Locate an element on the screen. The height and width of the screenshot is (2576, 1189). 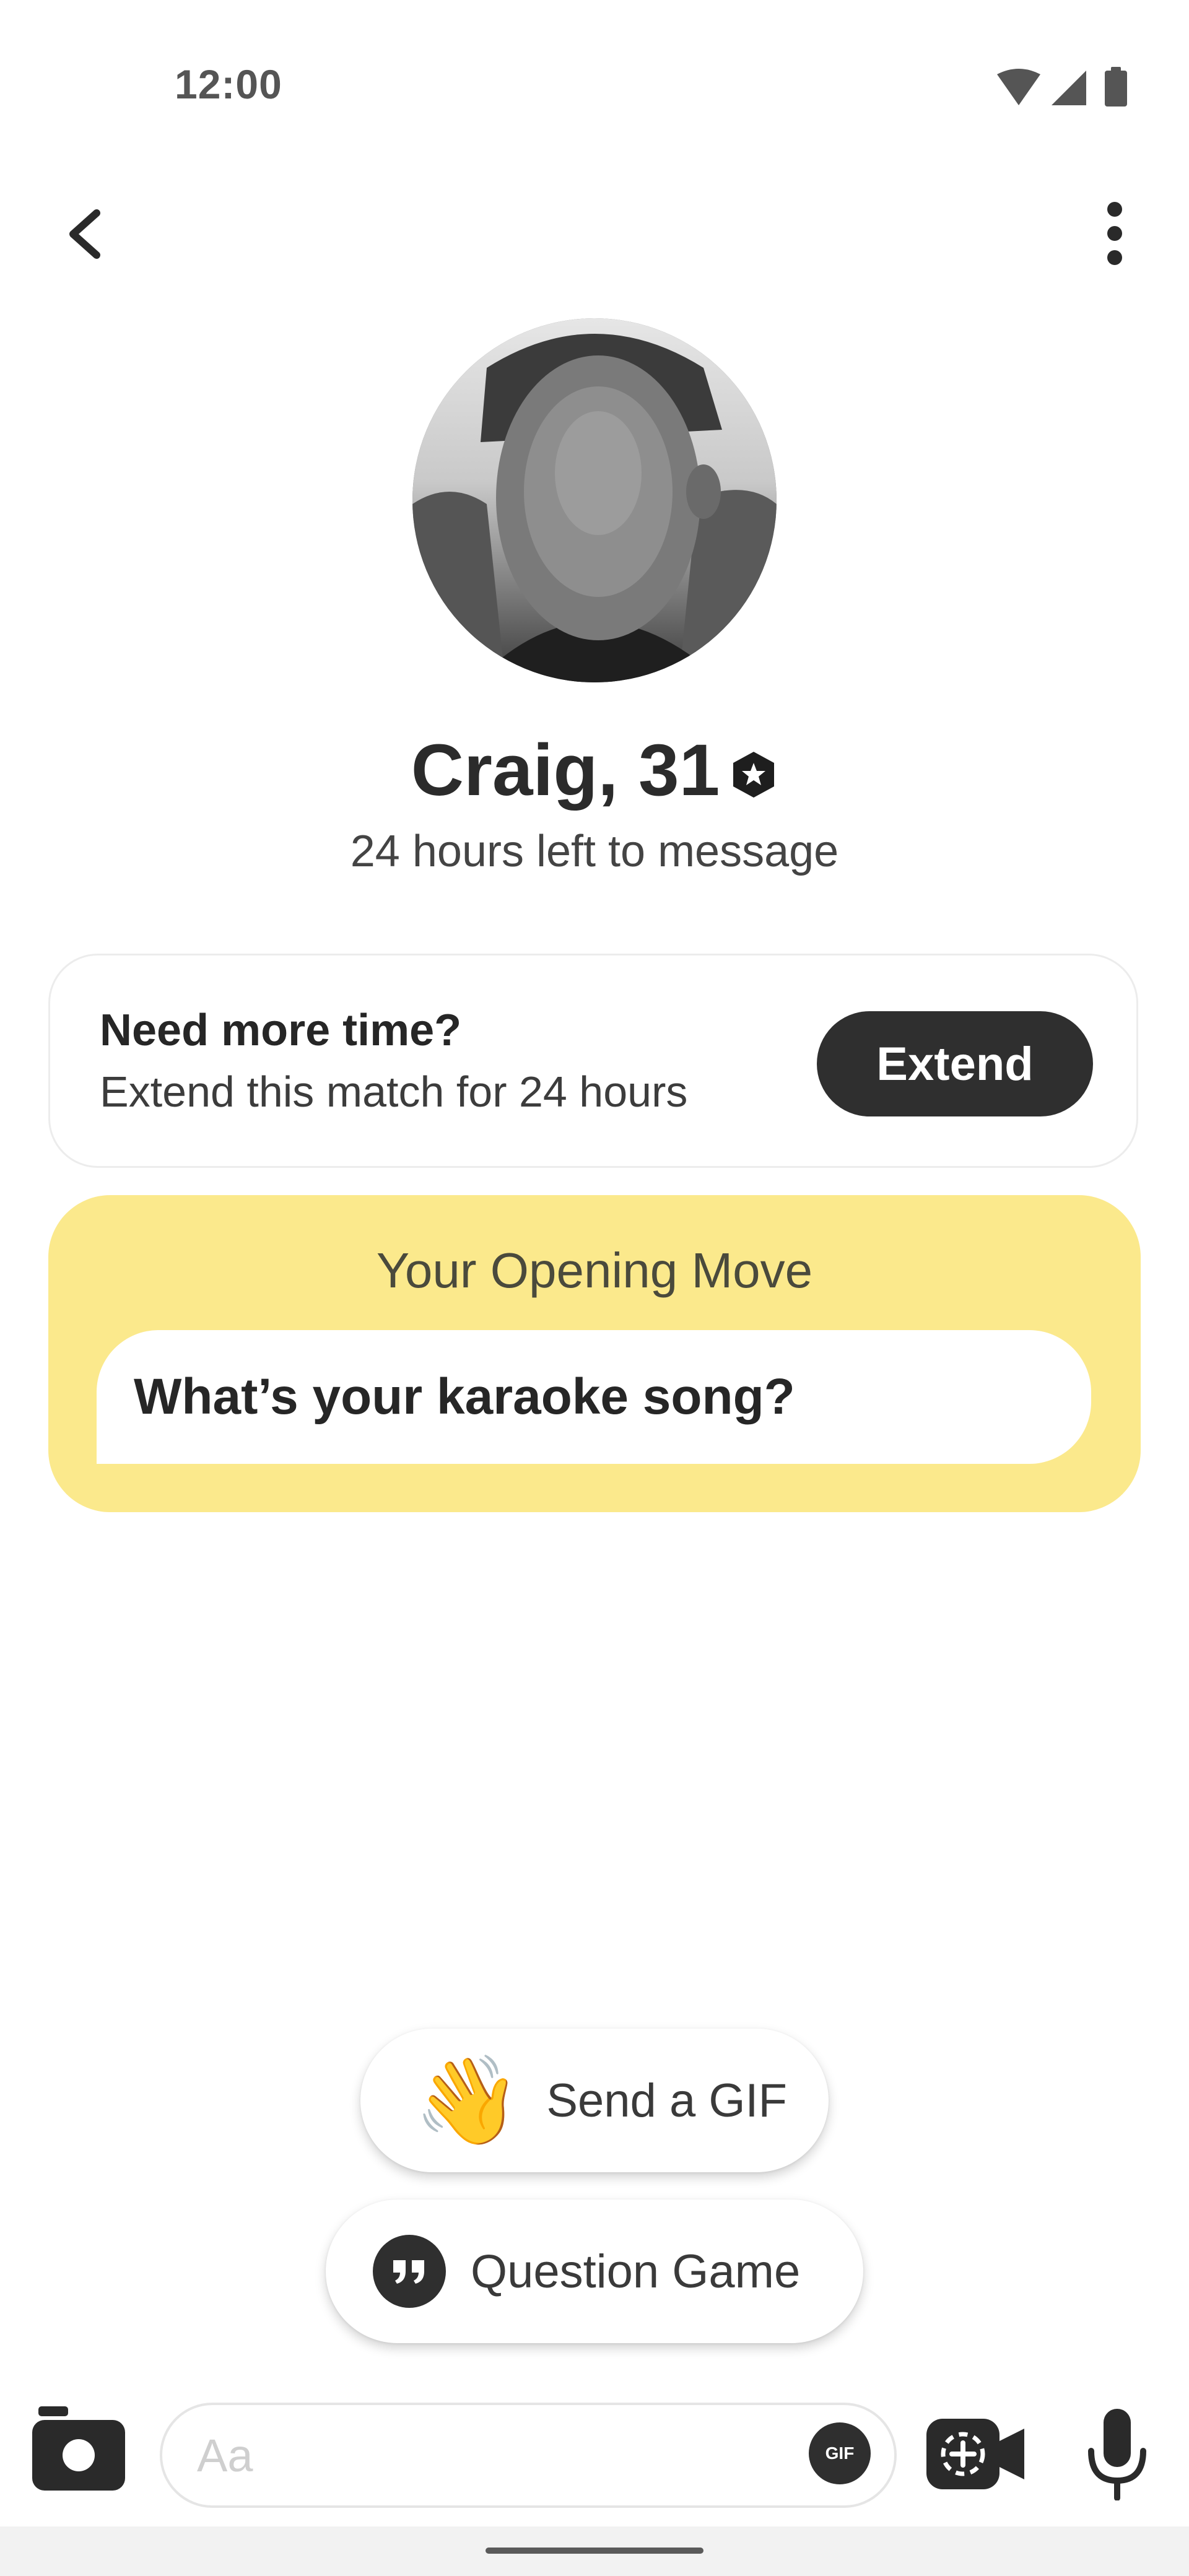
message-input is located at coordinates (528, 2455).